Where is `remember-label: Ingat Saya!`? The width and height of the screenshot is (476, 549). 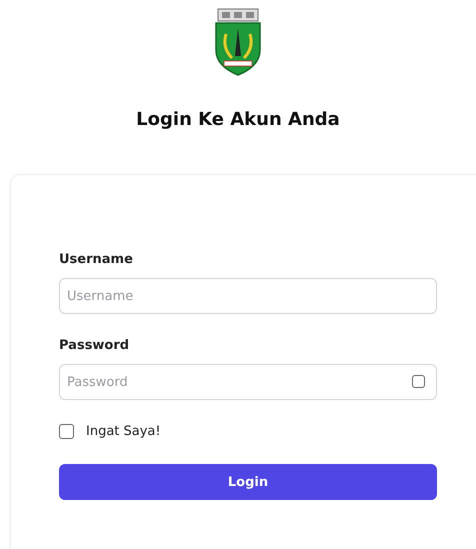 remember-label: Ingat Saya! is located at coordinates (123, 431).